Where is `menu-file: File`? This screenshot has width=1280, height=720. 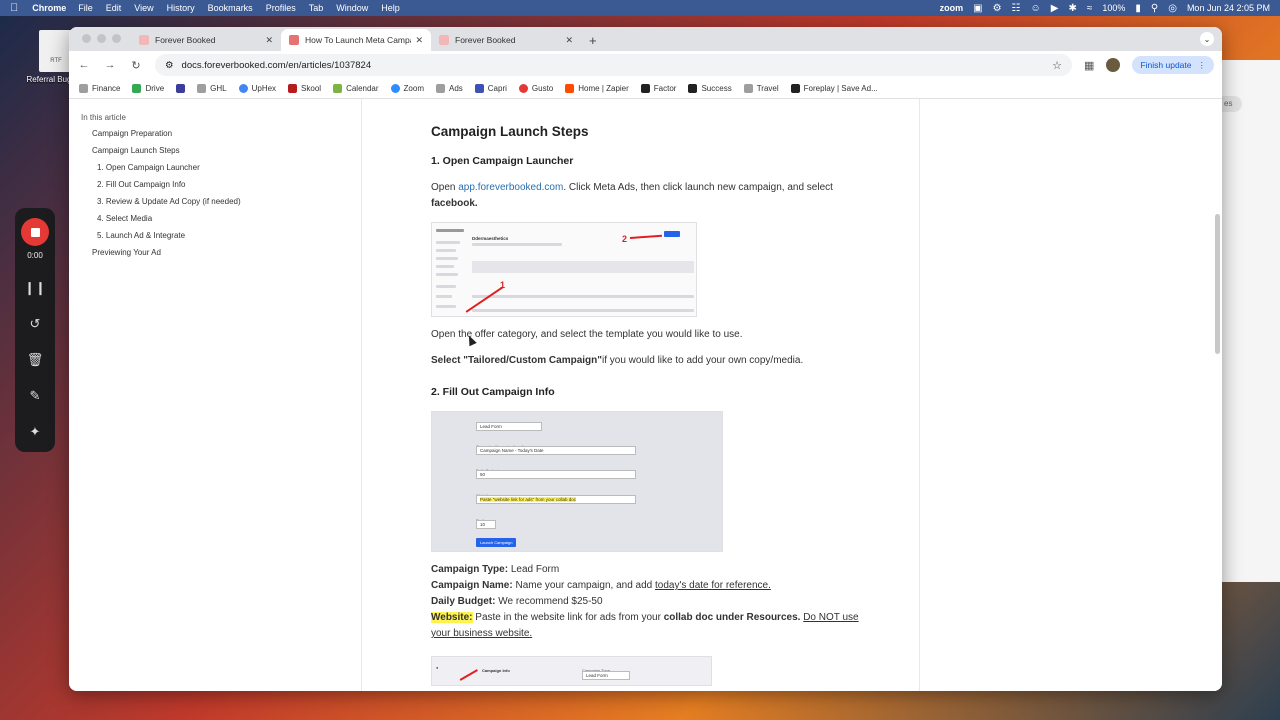 menu-file: File is located at coordinates (85, 8).